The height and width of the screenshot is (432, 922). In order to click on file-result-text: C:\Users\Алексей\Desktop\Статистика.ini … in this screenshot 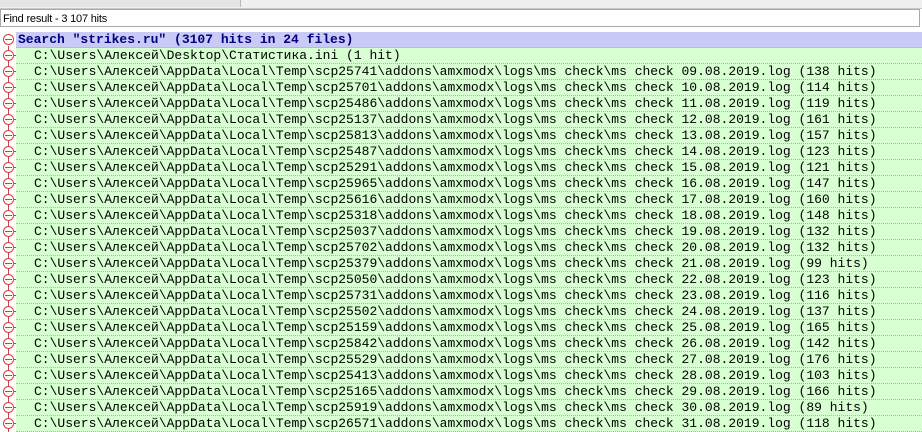, I will do `click(217, 55)`.